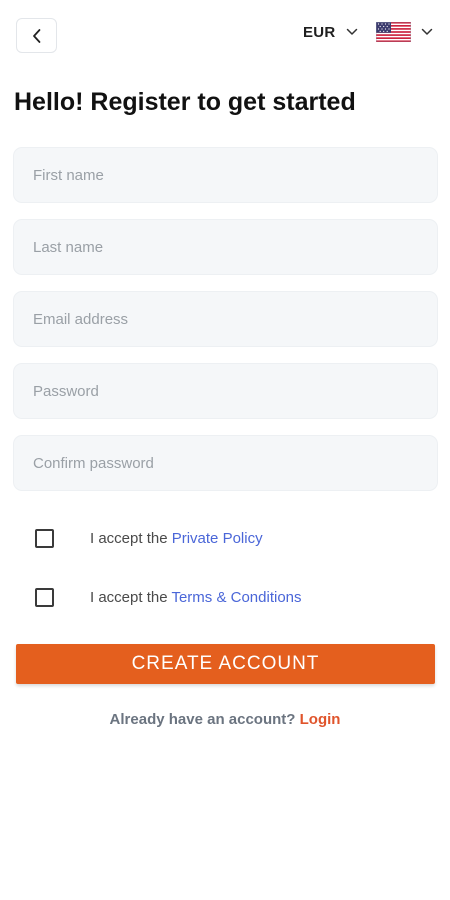  Describe the element at coordinates (44, 538) in the screenshot. I see `privacy-policy-checkbox` at that location.